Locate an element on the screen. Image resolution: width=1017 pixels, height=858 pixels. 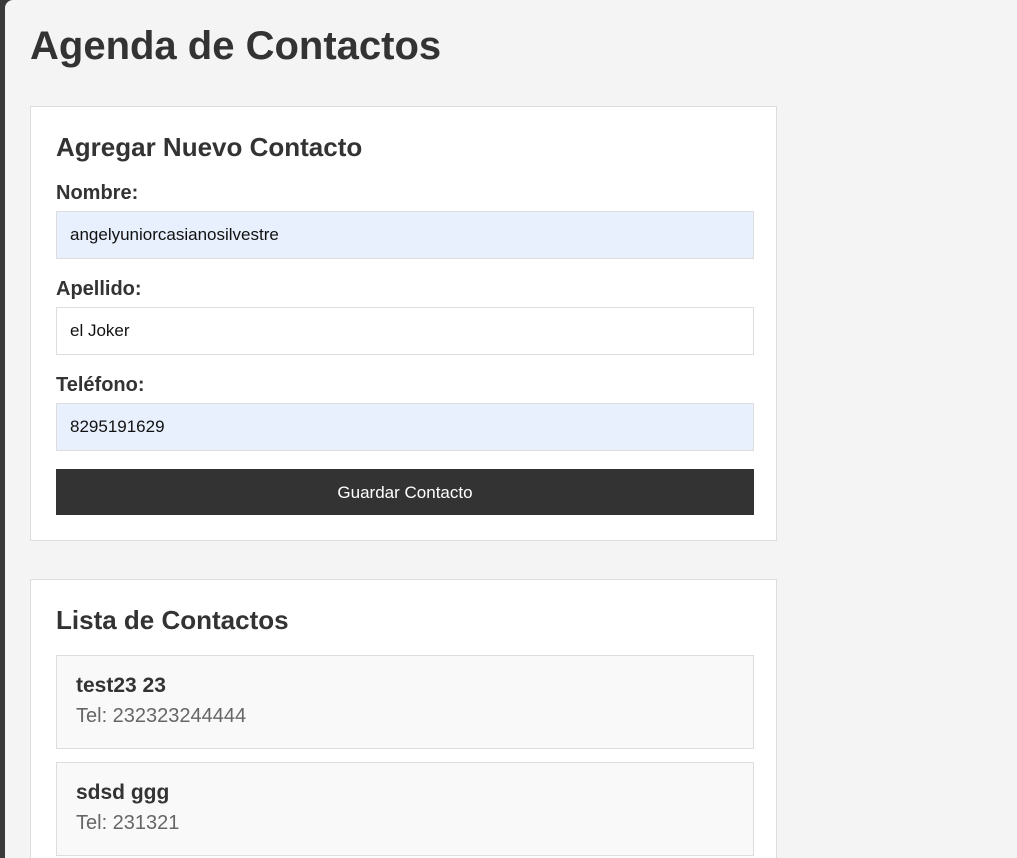
list-heading: Lista de Contactos is located at coordinates (172, 620).